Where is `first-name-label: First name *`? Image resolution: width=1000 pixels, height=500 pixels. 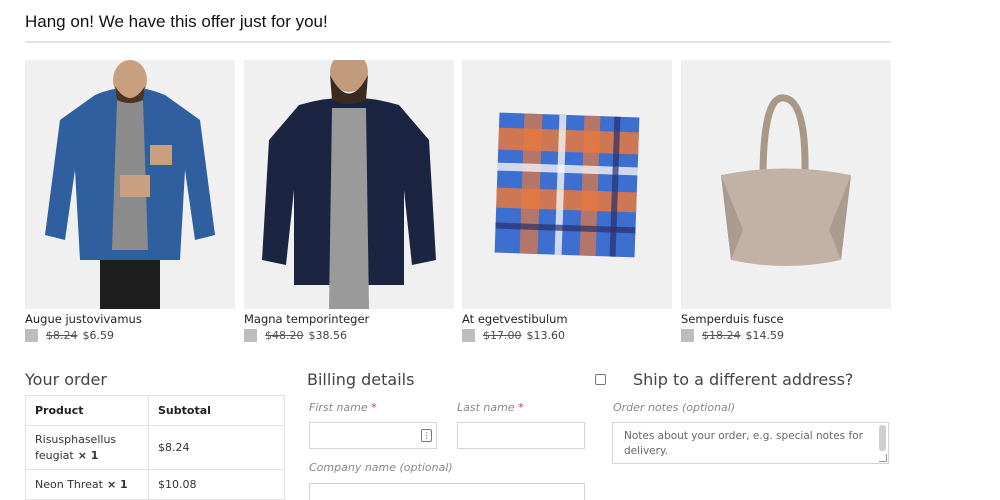
first-name-label: First name * is located at coordinates (343, 407).